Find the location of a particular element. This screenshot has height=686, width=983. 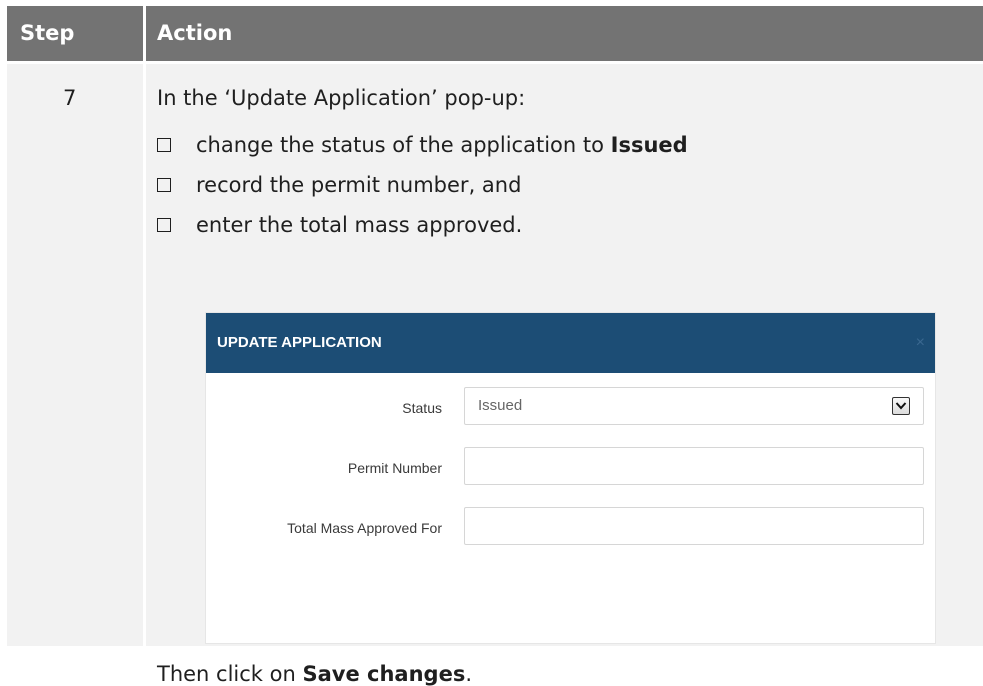

total-mass-label: Total Mass Approved For is located at coordinates (364, 528).